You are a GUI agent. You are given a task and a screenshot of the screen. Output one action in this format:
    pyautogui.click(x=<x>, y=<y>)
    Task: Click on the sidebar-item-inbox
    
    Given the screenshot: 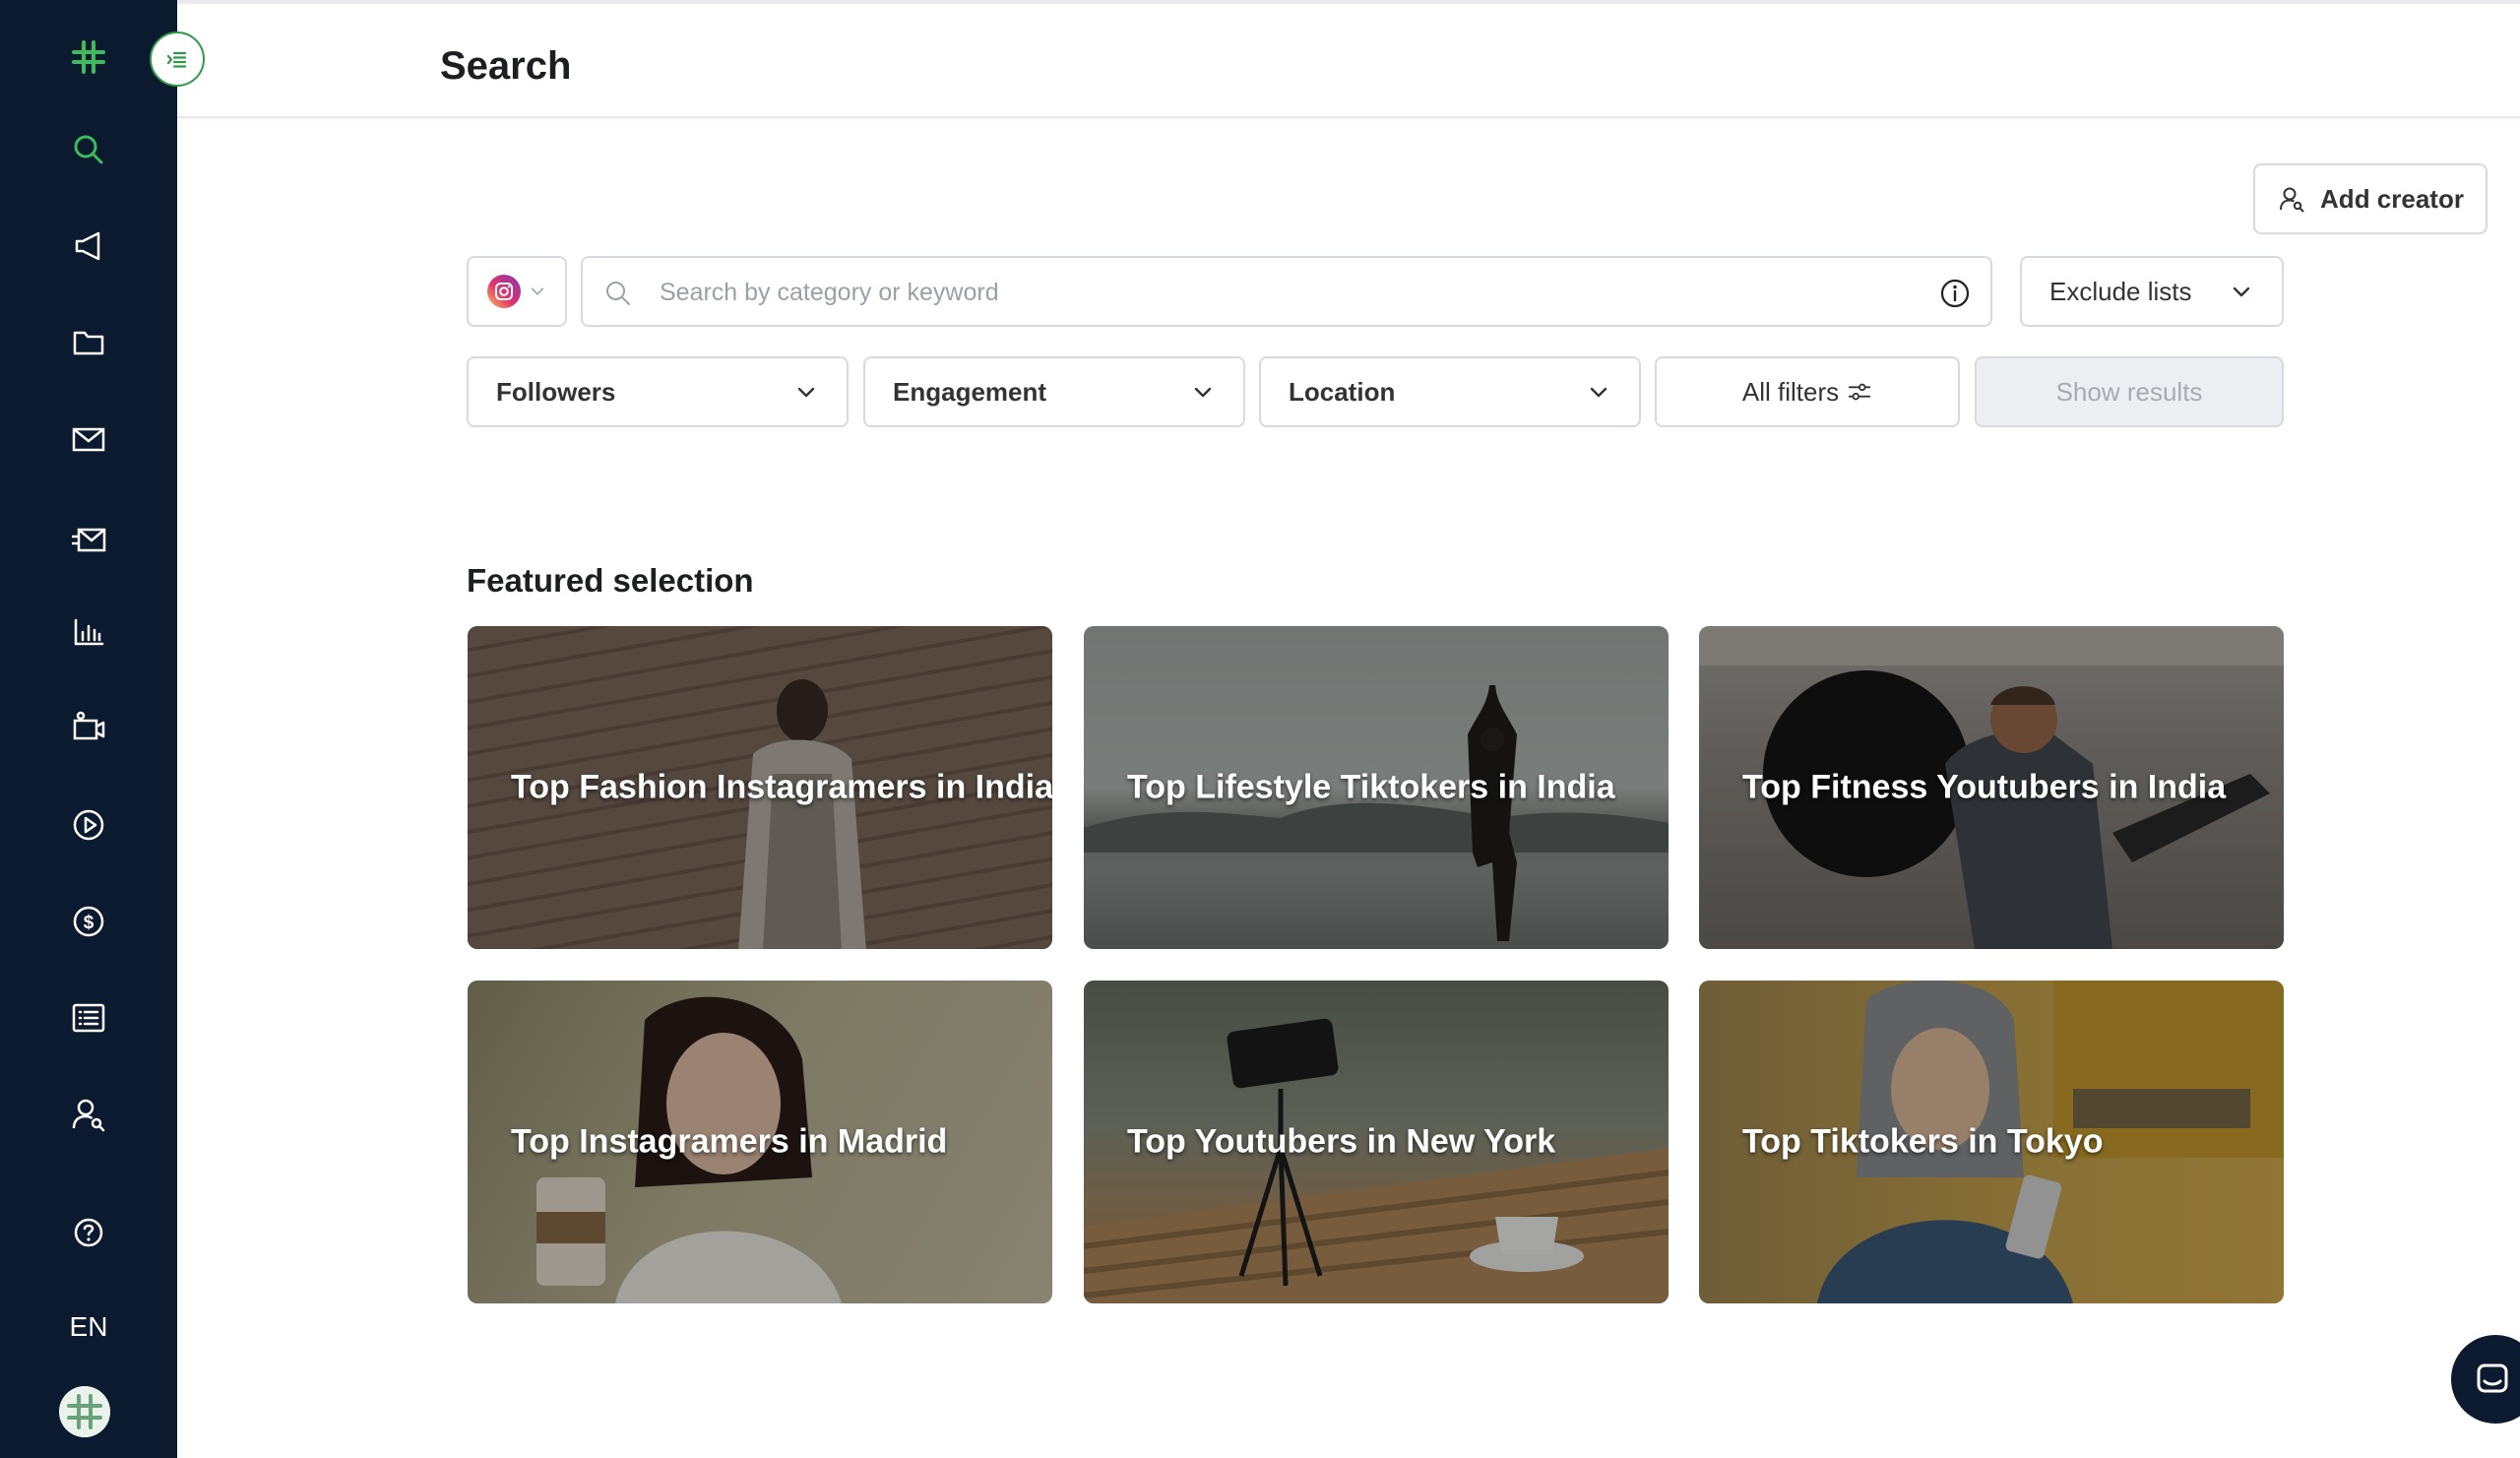 What is the action you would take?
    pyautogui.click(x=88, y=439)
    